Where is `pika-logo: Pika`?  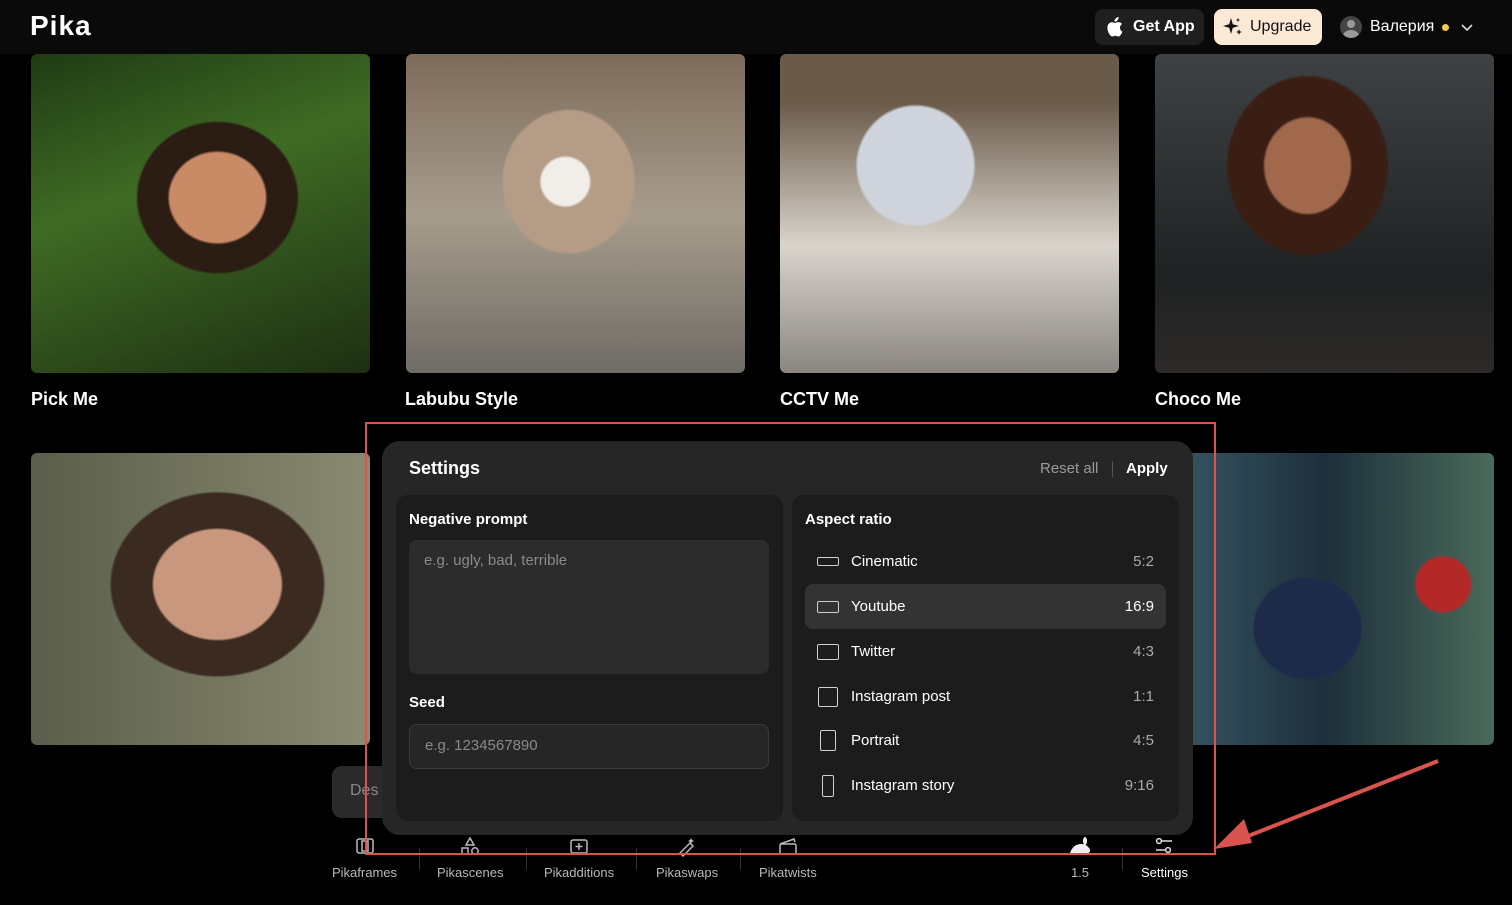 pika-logo: Pika is located at coordinates (61, 26).